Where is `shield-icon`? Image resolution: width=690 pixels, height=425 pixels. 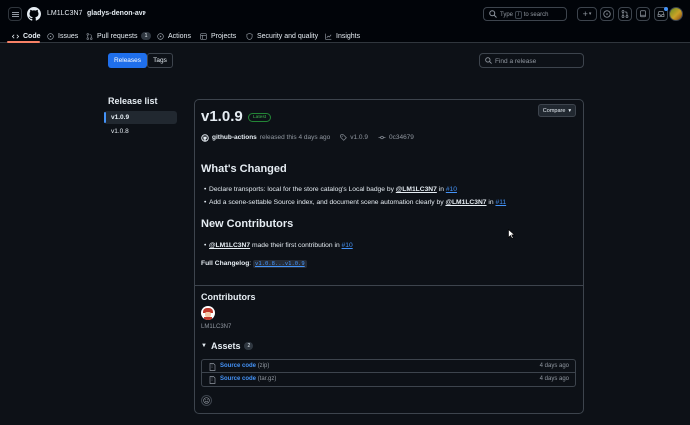
shield-icon is located at coordinates (249, 36).